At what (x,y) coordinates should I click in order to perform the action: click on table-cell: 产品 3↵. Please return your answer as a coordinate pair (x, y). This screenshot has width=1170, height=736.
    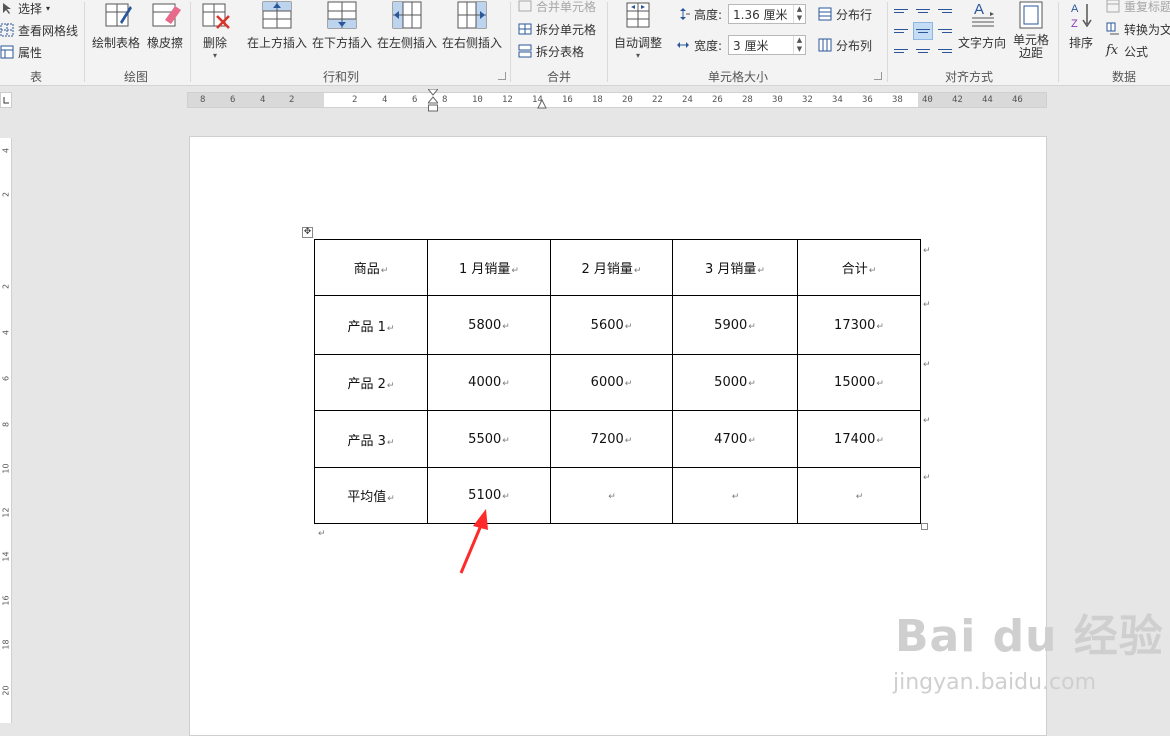
    Looking at the image, I should click on (371, 439).